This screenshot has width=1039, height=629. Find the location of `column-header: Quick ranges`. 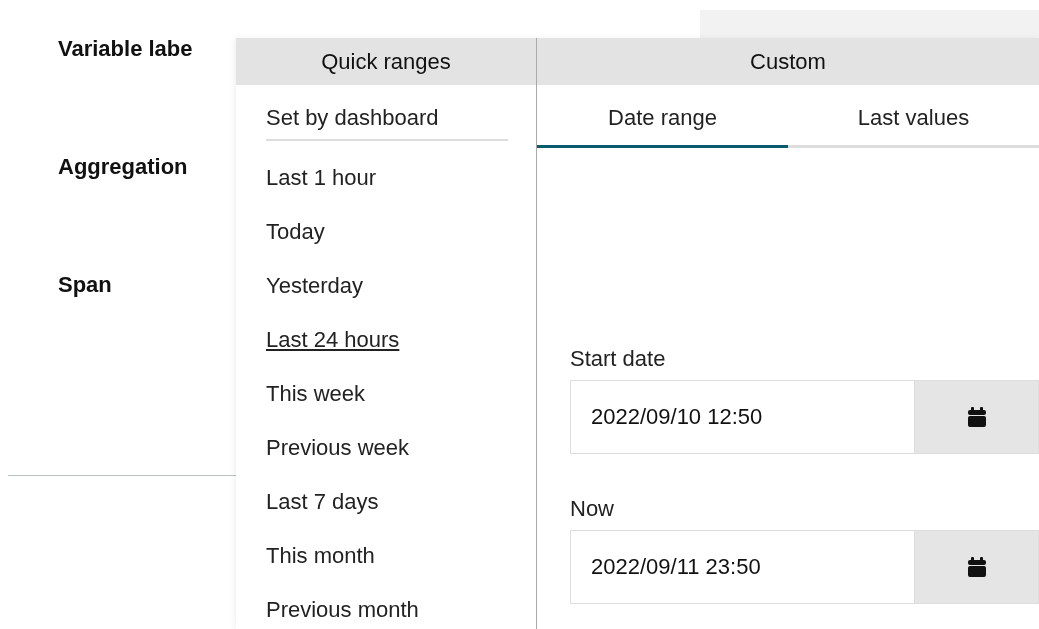

column-header: Quick ranges is located at coordinates (386, 61).